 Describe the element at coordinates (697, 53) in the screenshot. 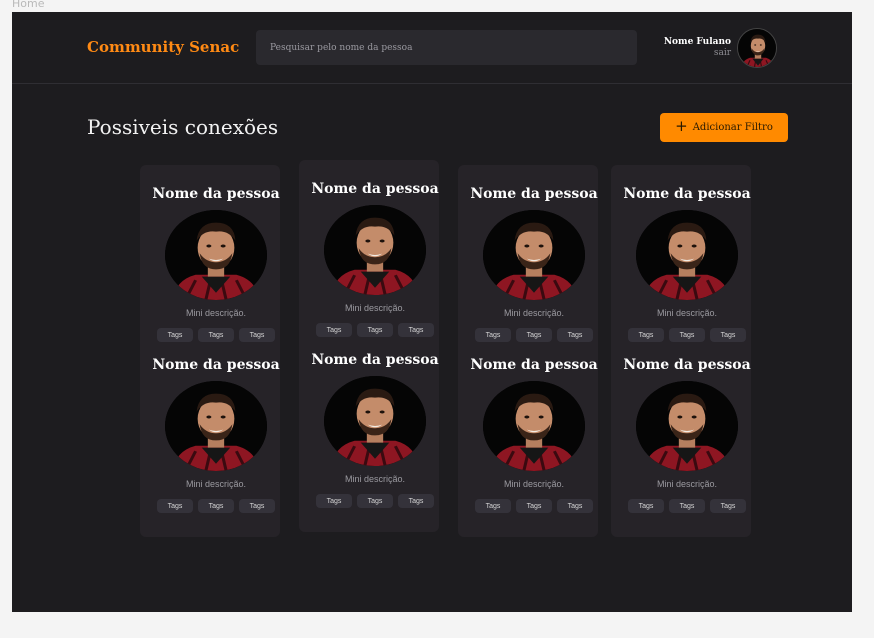

I see `logout-link: sair` at that location.